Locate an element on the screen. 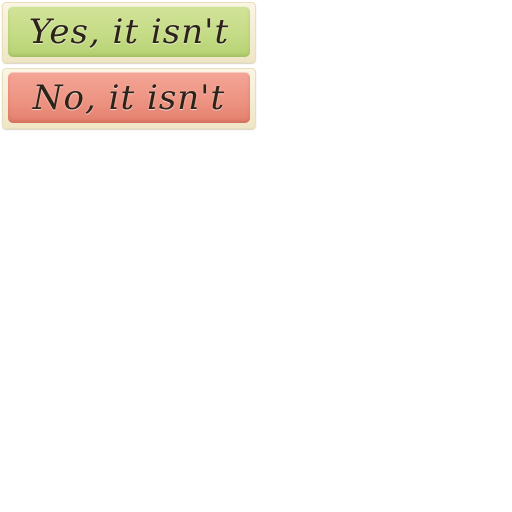  no-answer-button: No, it isn't is located at coordinates (129, 98).